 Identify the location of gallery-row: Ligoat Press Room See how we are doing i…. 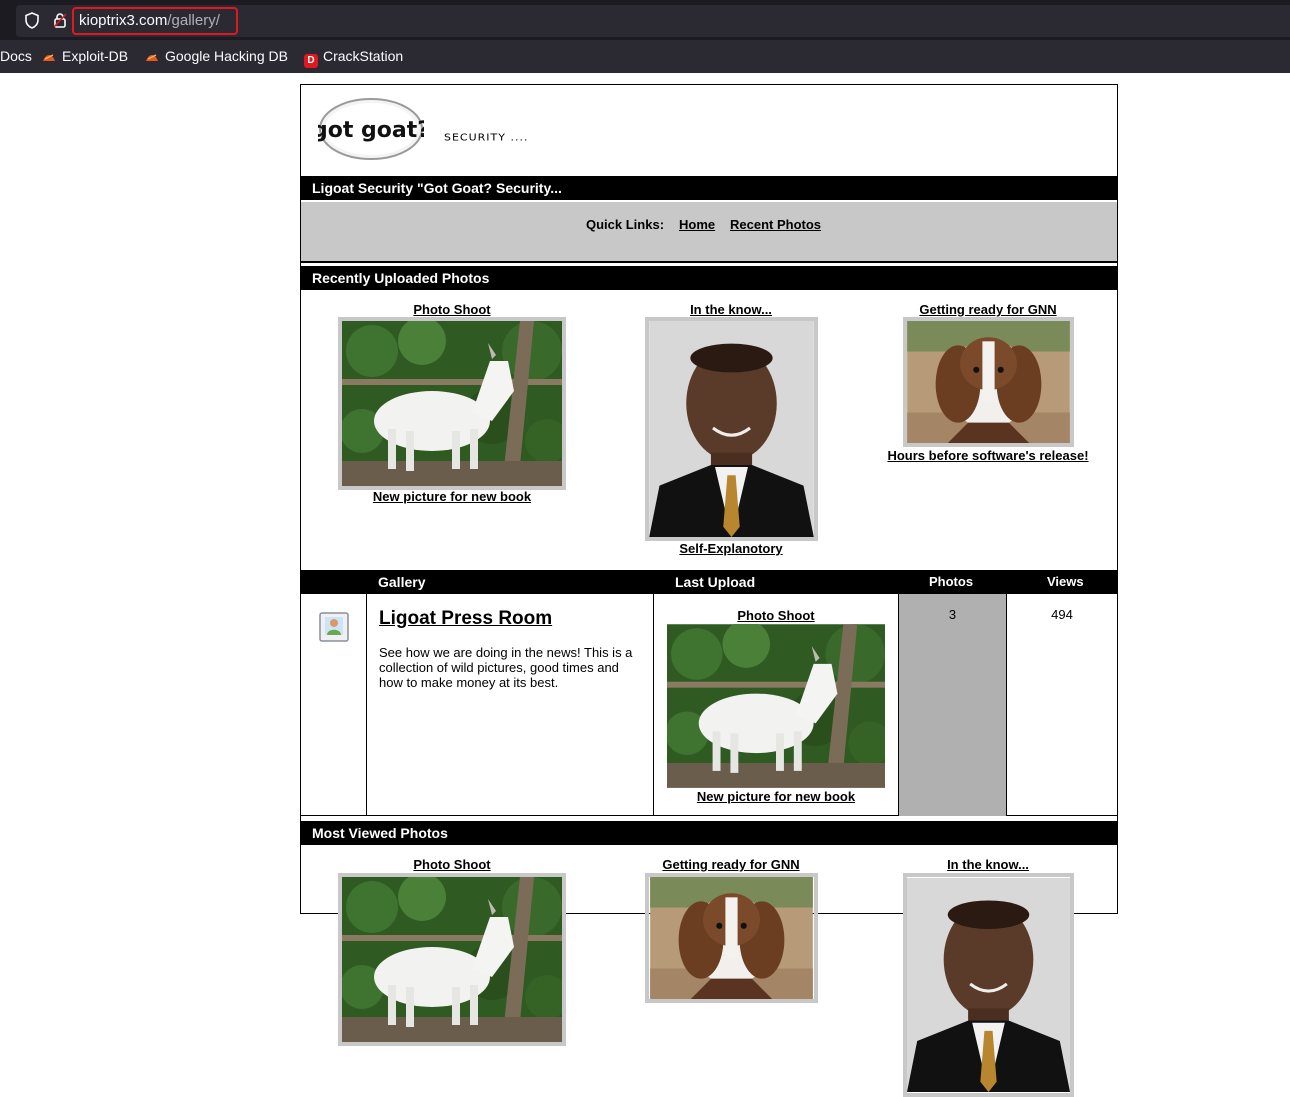
(709, 705).